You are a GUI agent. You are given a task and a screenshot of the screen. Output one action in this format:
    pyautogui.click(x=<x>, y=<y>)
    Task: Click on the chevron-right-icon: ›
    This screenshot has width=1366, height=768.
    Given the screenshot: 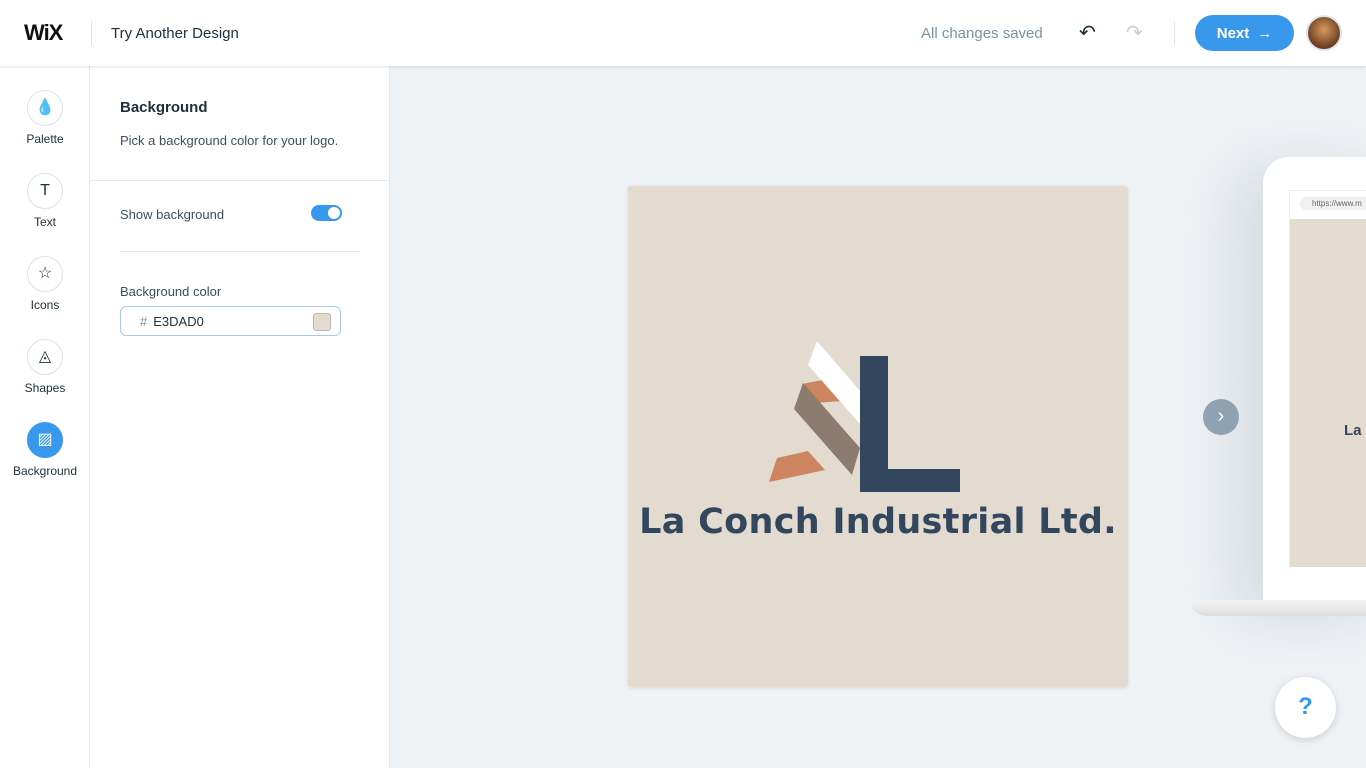 What is the action you would take?
    pyautogui.click(x=1221, y=417)
    